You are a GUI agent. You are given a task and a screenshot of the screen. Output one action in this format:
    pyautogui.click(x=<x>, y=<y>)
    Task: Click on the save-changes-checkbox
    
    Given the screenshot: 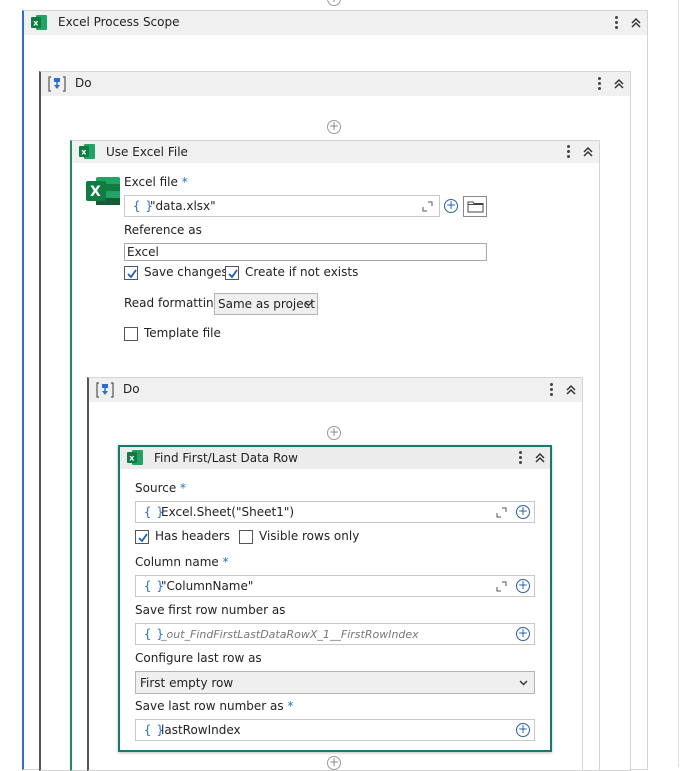 What is the action you would take?
    pyautogui.click(x=131, y=273)
    